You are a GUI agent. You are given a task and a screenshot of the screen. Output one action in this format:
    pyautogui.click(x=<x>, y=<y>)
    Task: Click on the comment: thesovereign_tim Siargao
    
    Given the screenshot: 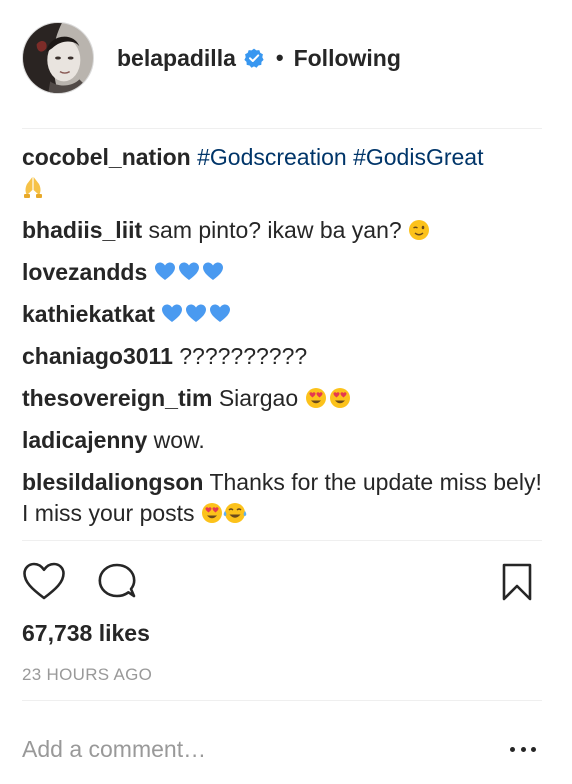 What is the action you would take?
    pyautogui.click(x=282, y=398)
    